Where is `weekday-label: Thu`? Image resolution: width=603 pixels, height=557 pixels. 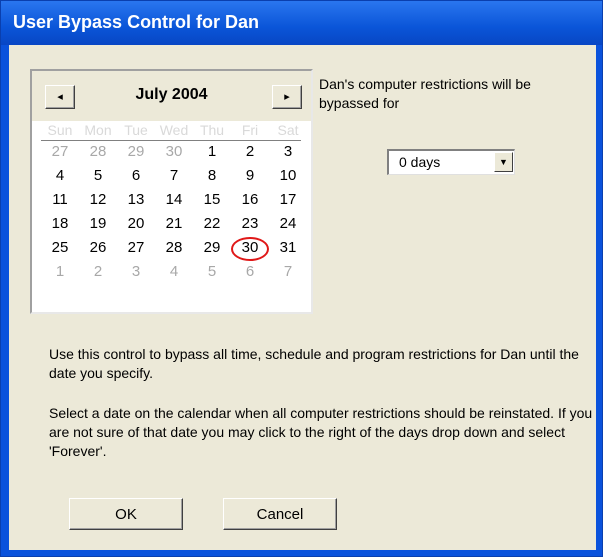
weekday-label: Thu is located at coordinates (212, 130).